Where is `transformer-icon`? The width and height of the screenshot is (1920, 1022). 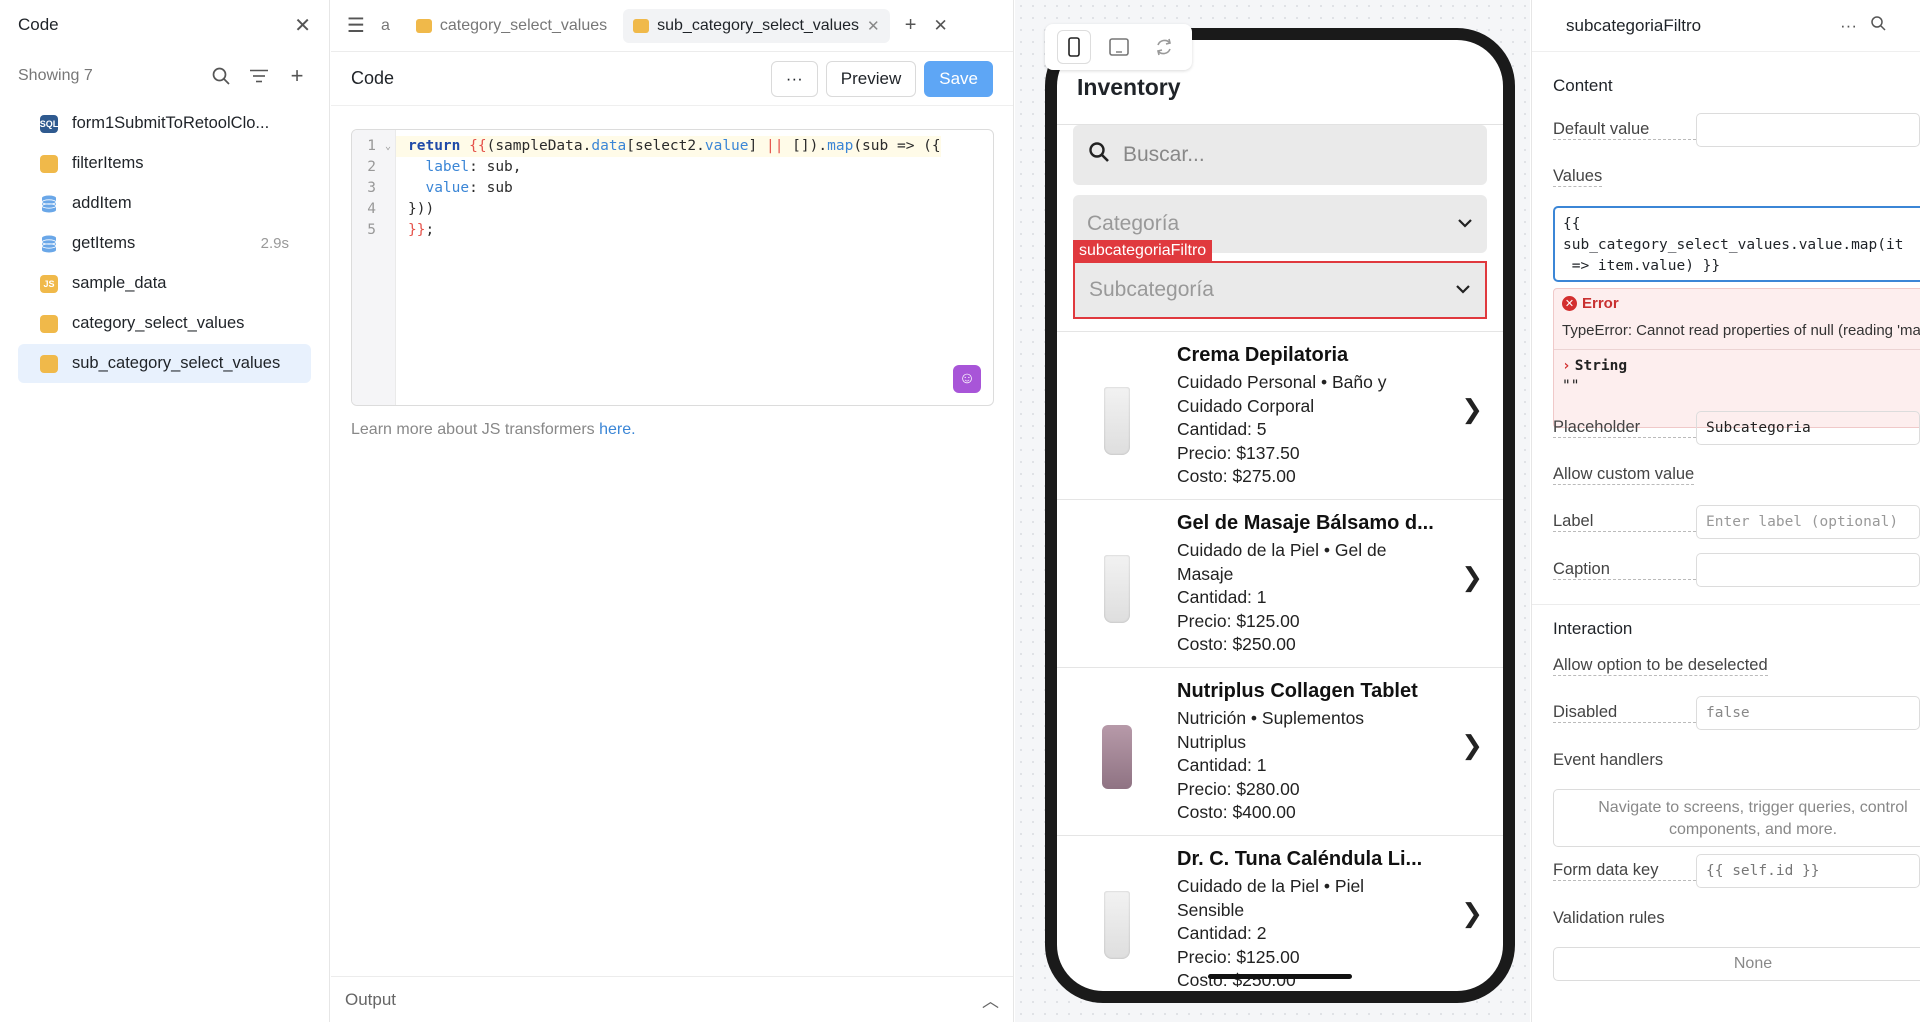
transformer-icon is located at coordinates (423, 25).